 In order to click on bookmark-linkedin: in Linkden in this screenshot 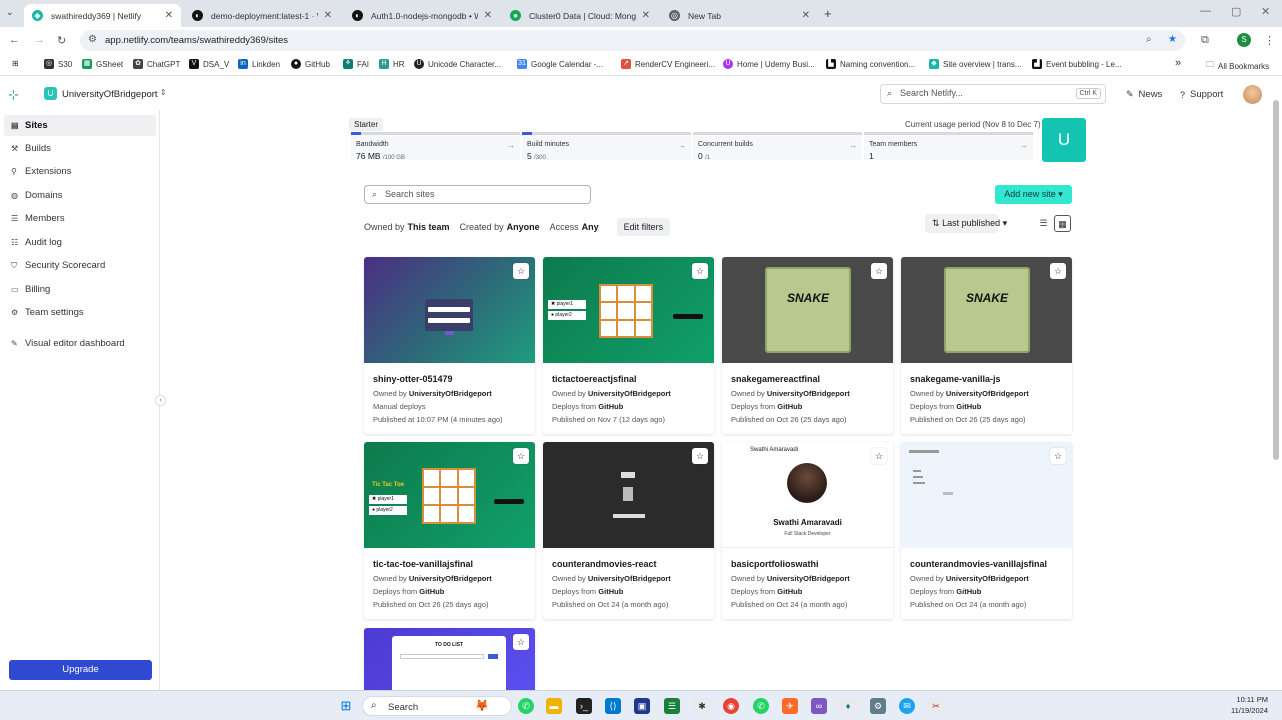, I will do `click(259, 64)`.